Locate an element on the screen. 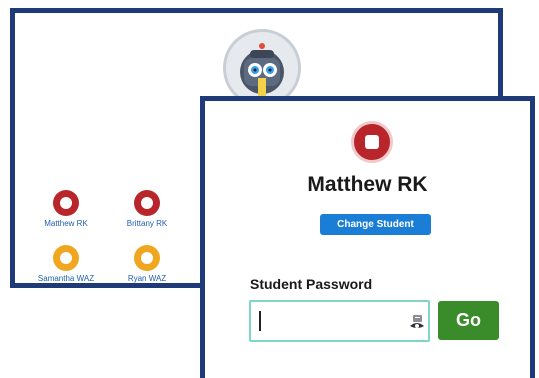 This screenshot has width=539, height=378. student-tile-label: Matthew RK is located at coordinates (66, 223).